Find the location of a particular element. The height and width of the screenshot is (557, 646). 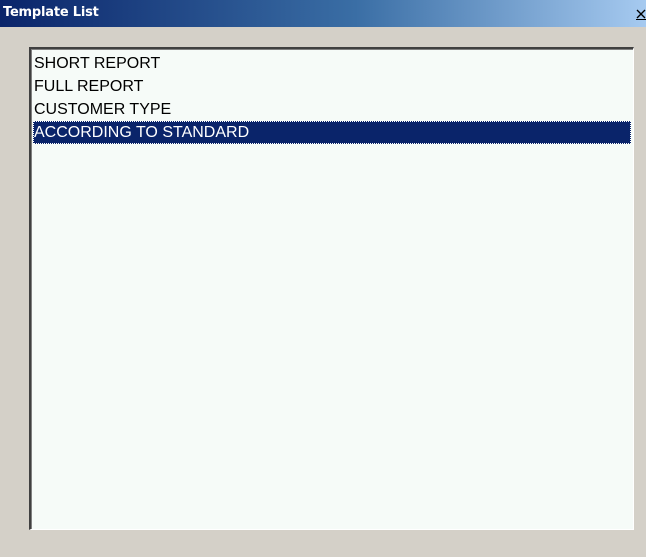

list-item-customer-type: CUSTOMER TYPE is located at coordinates (332, 109).